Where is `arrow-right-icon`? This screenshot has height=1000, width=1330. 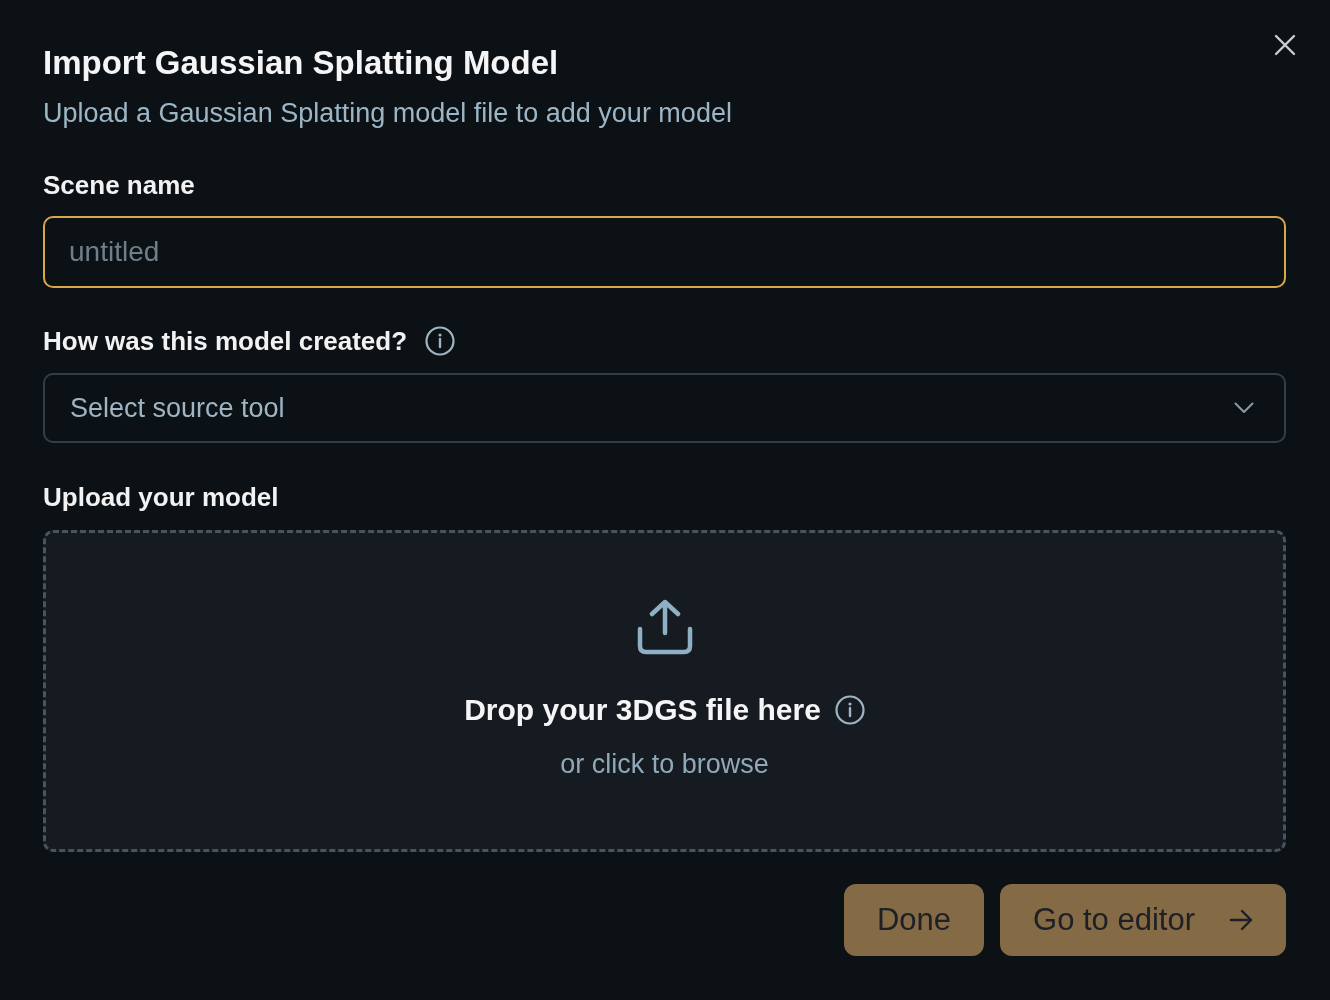
arrow-right-icon is located at coordinates (1241, 920).